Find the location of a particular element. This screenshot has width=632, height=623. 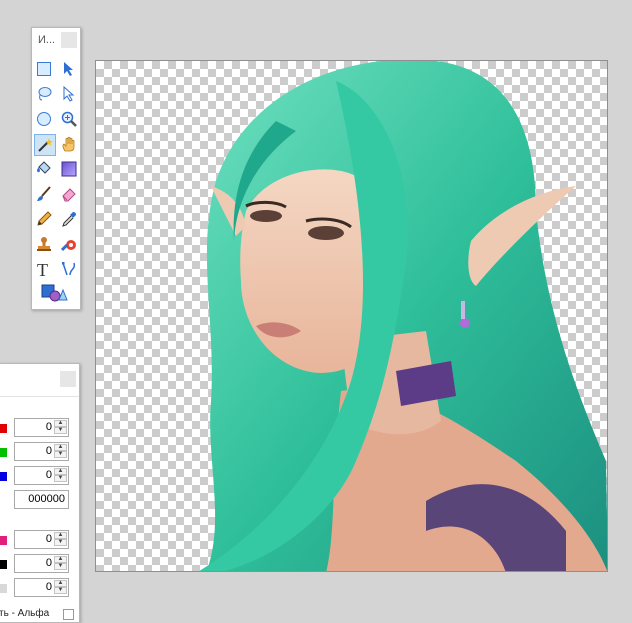

clone-stamp-icon is located at coordinates (44, 244).